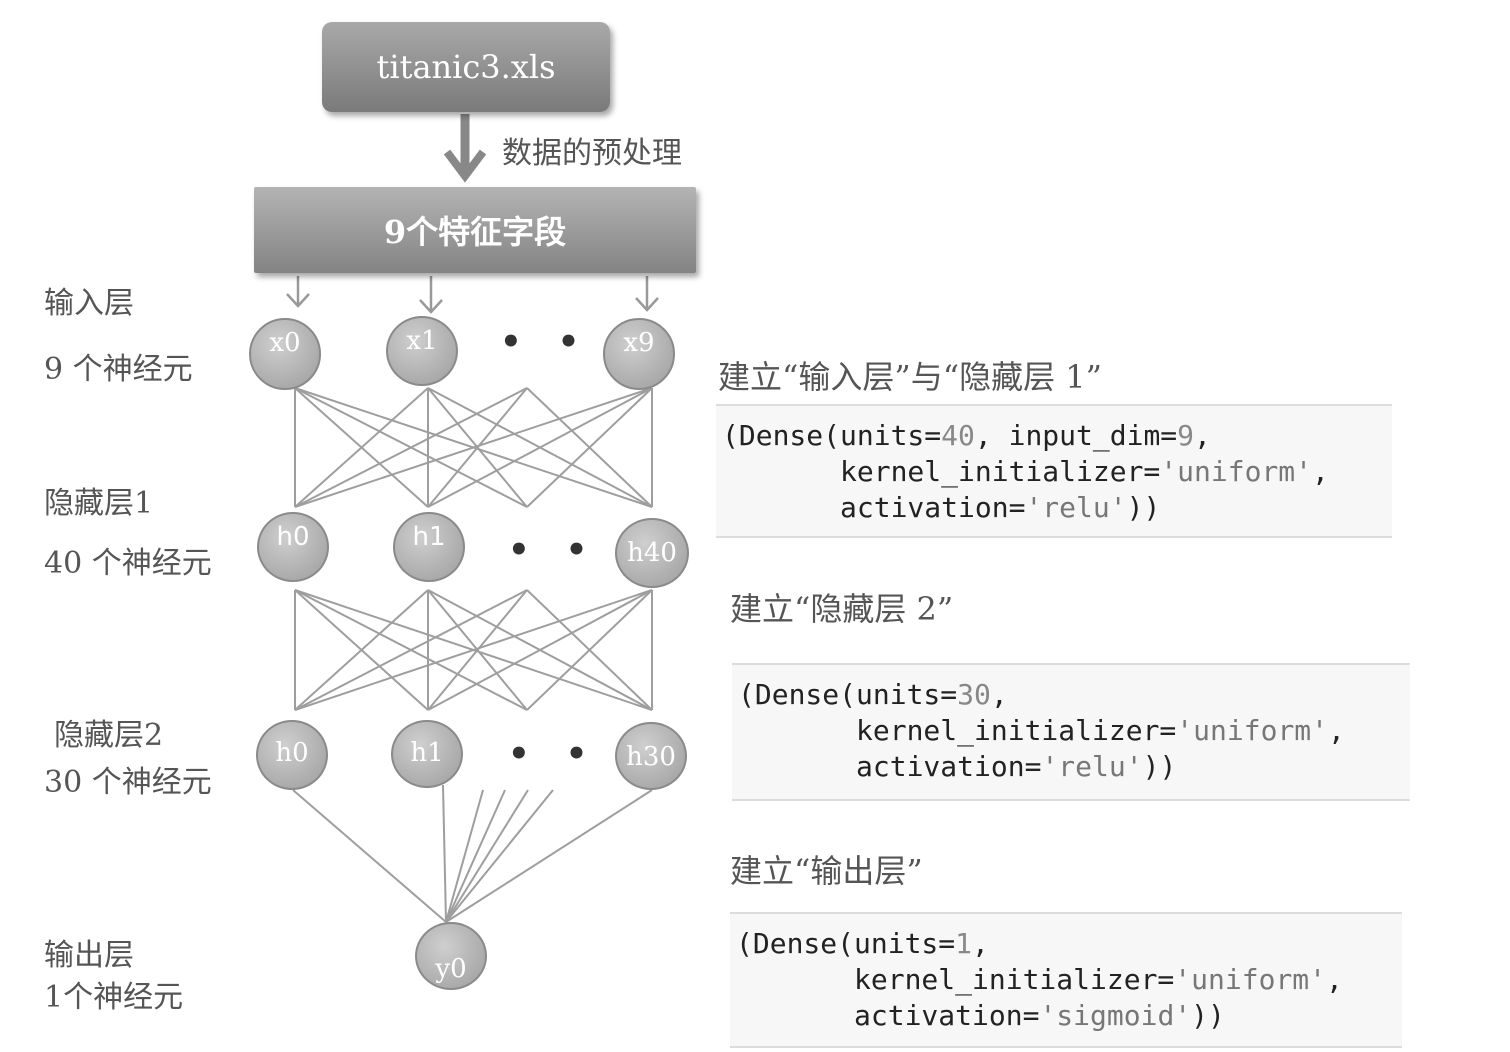  Describe the element at coordinates (1186, 435) in the screenshot. I see `code-number: 9` at that location.